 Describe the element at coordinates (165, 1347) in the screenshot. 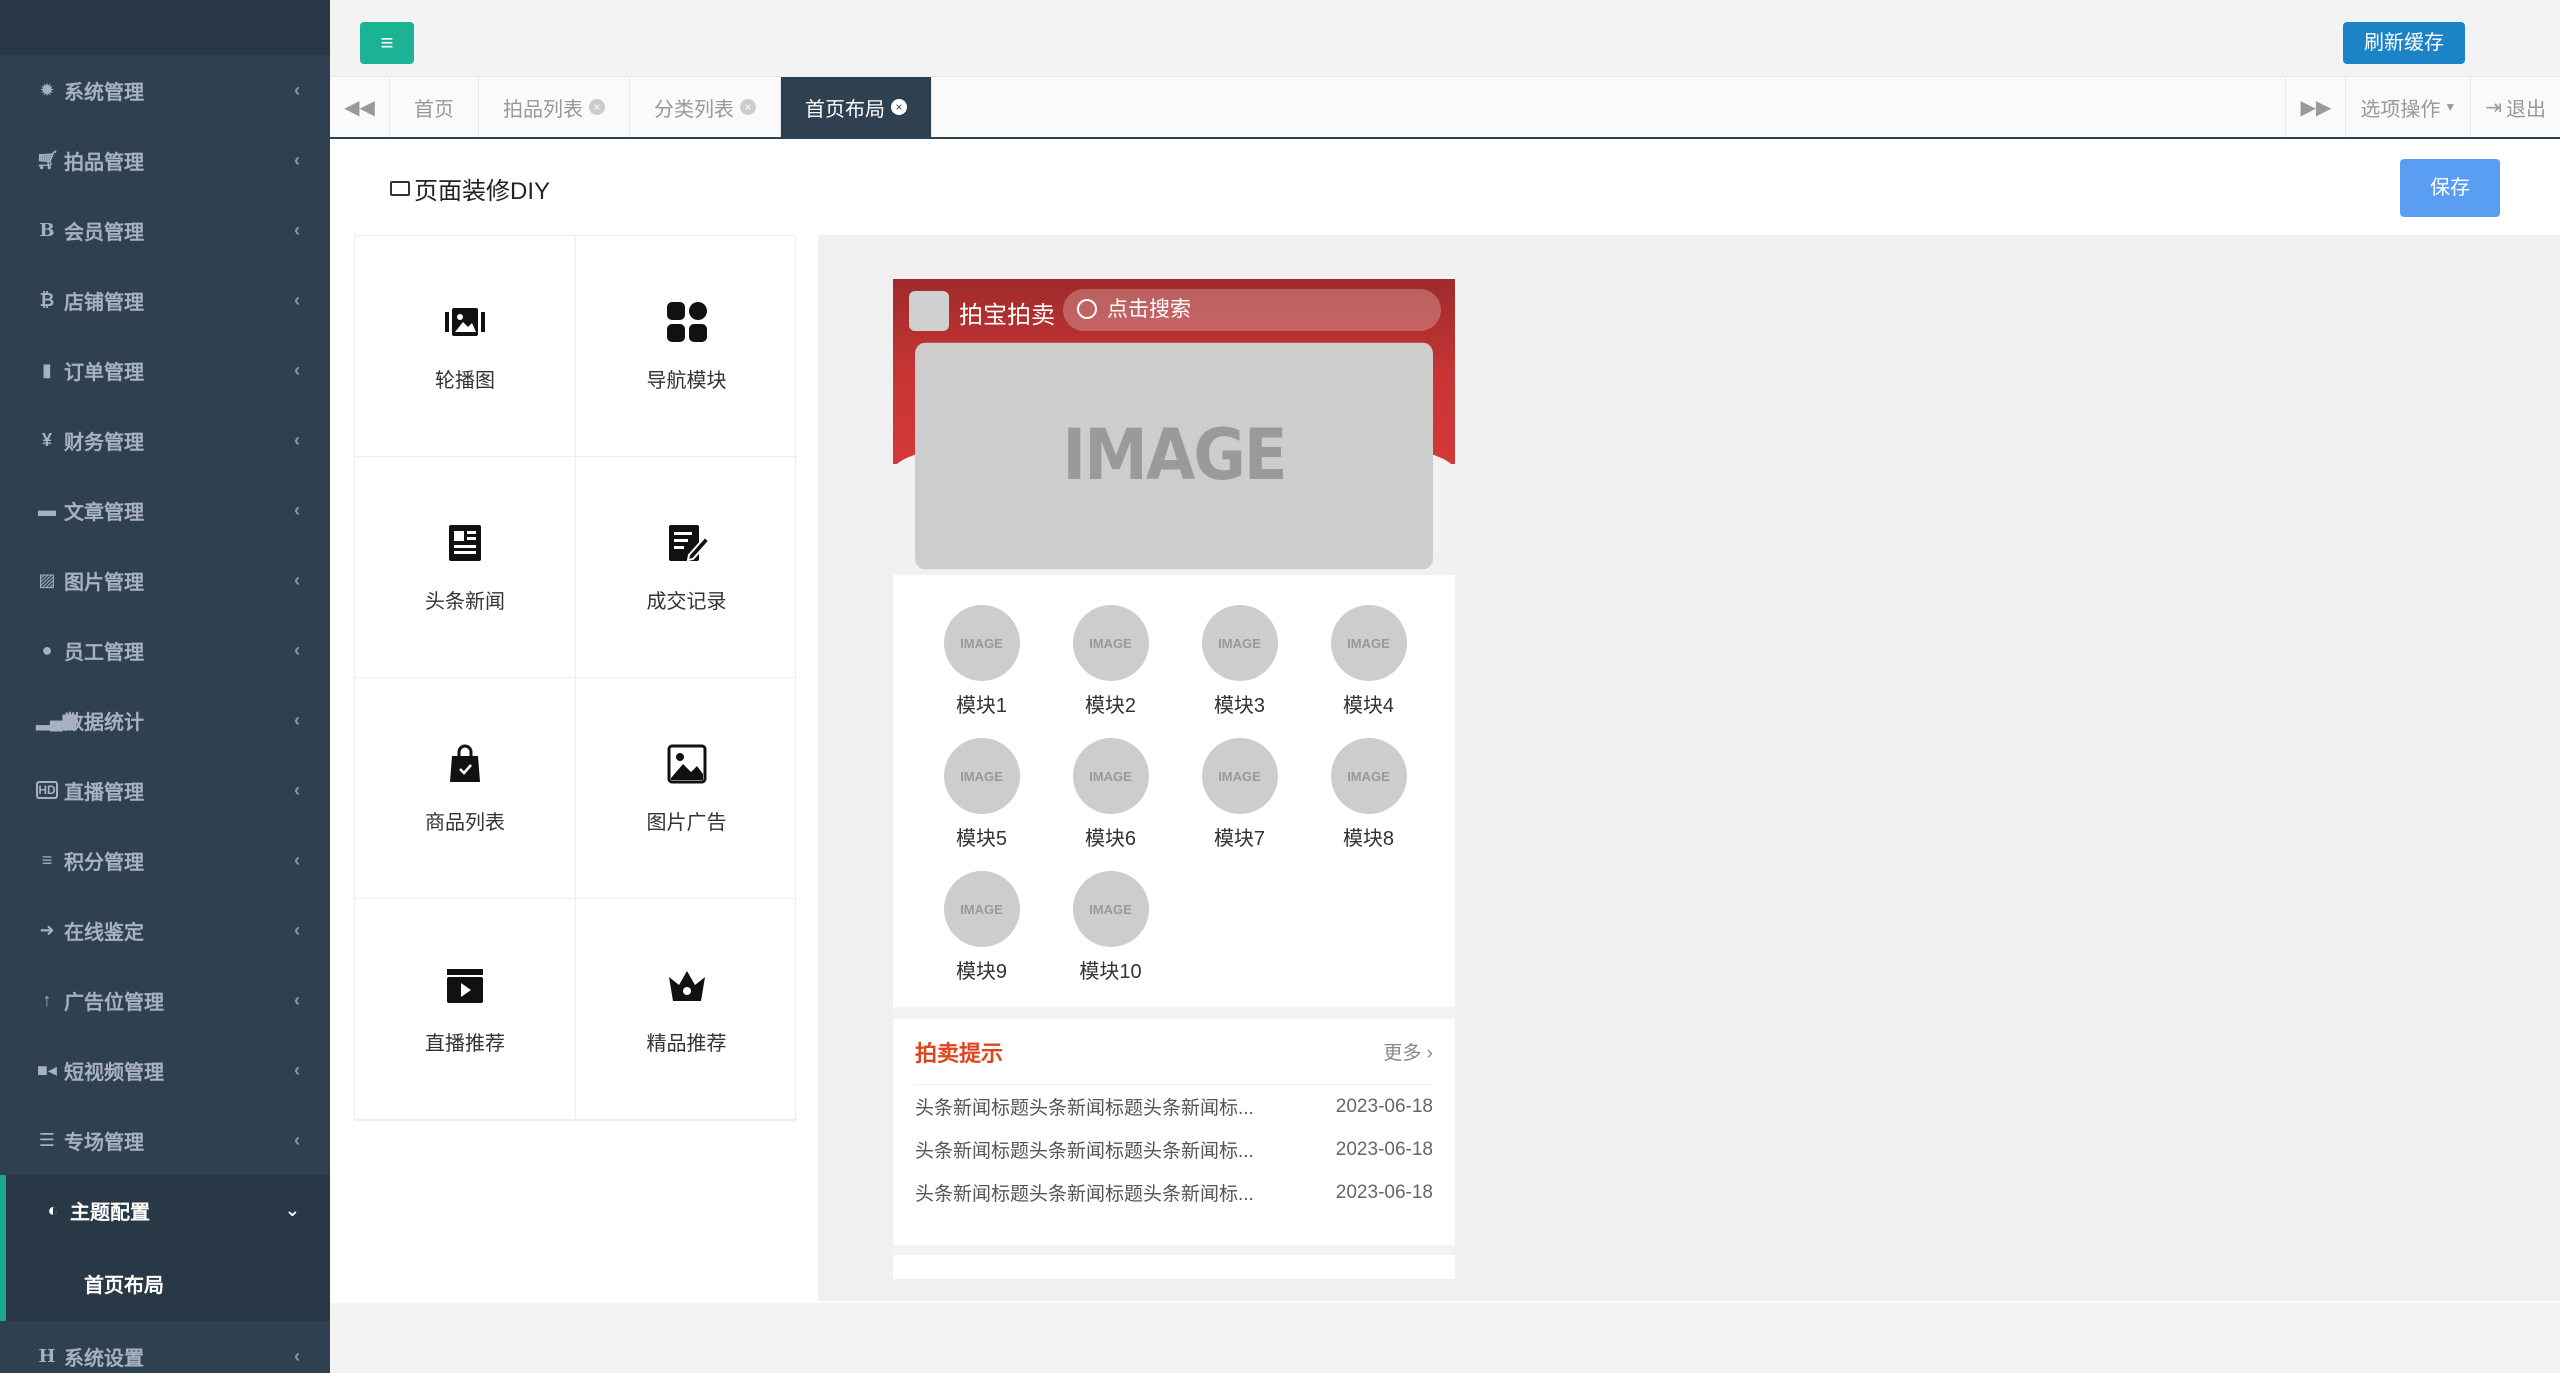

I see `sidebar-item-settings: H 系统设置 ‹` at that location.